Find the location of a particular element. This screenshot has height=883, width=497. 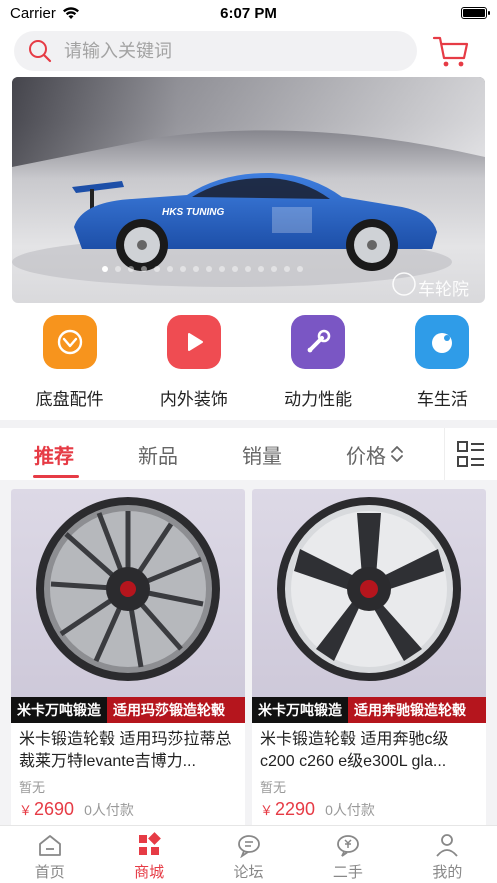

tab-label: 推荐 is located at coordinates (54, 456).